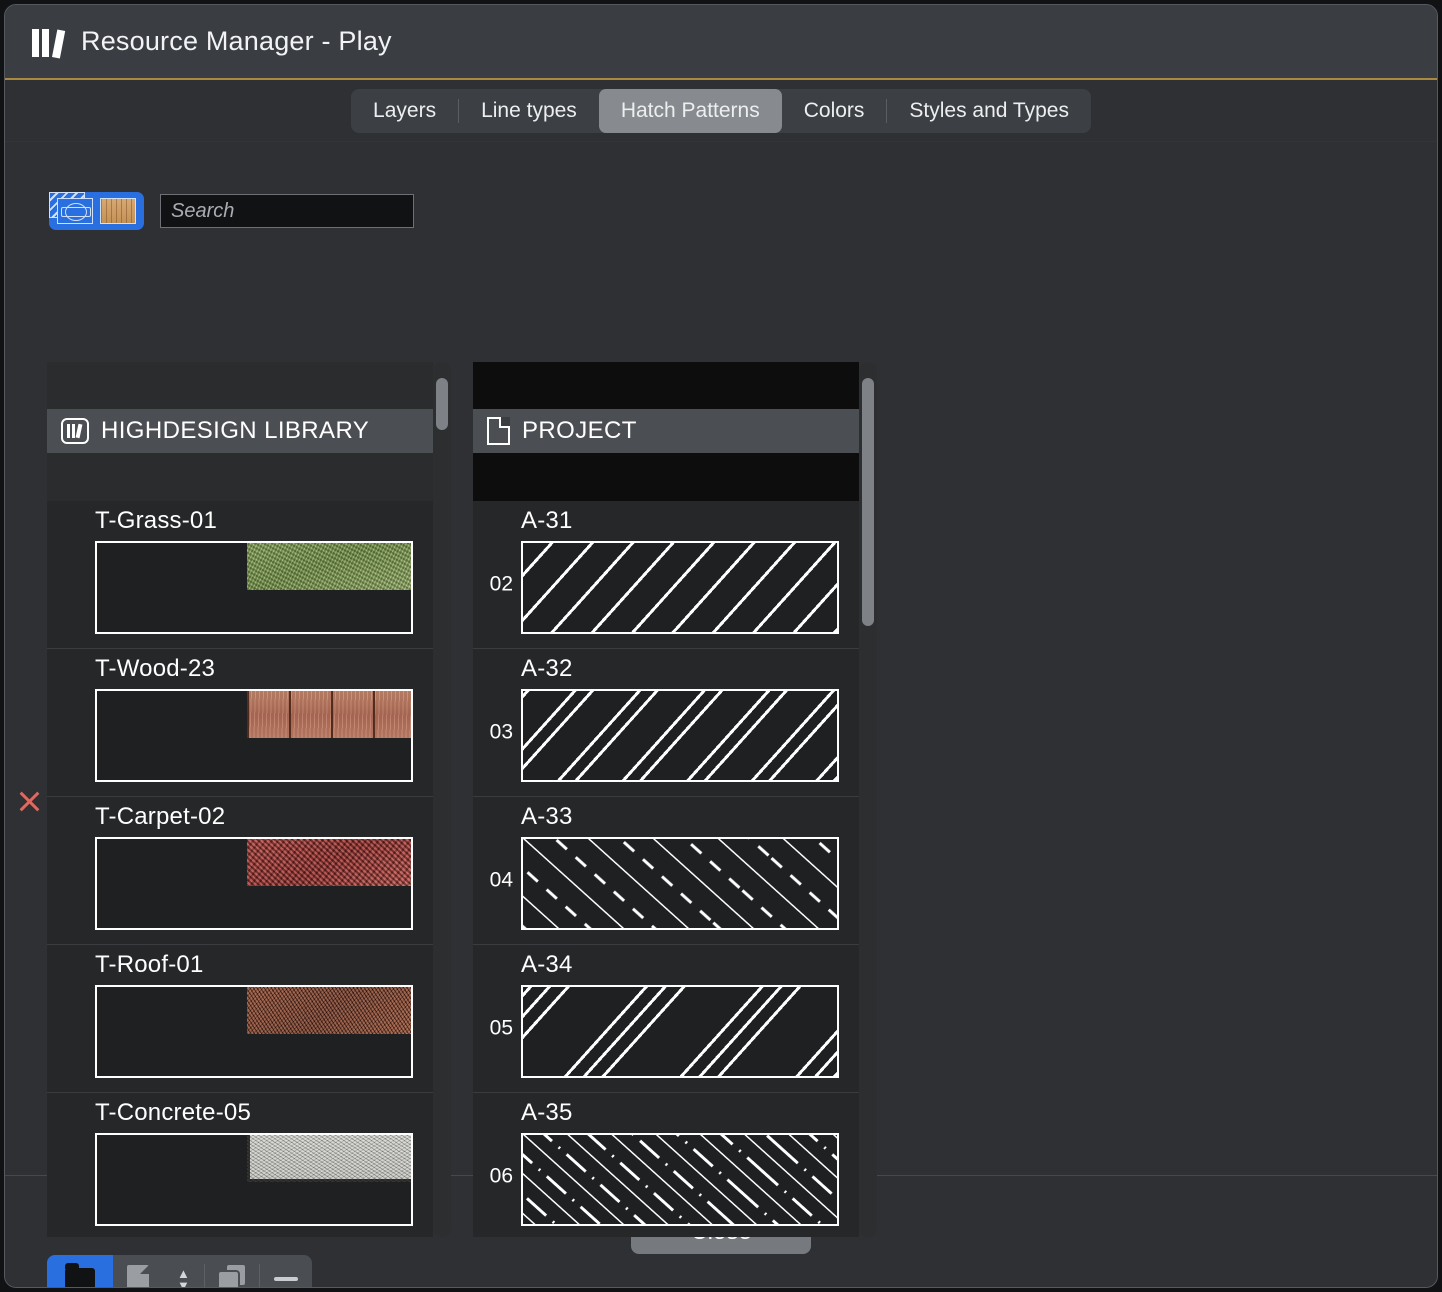  Describe the element at coordinates (666, 431) in the screenshot. I see `project-header: PROJECT` at that location.